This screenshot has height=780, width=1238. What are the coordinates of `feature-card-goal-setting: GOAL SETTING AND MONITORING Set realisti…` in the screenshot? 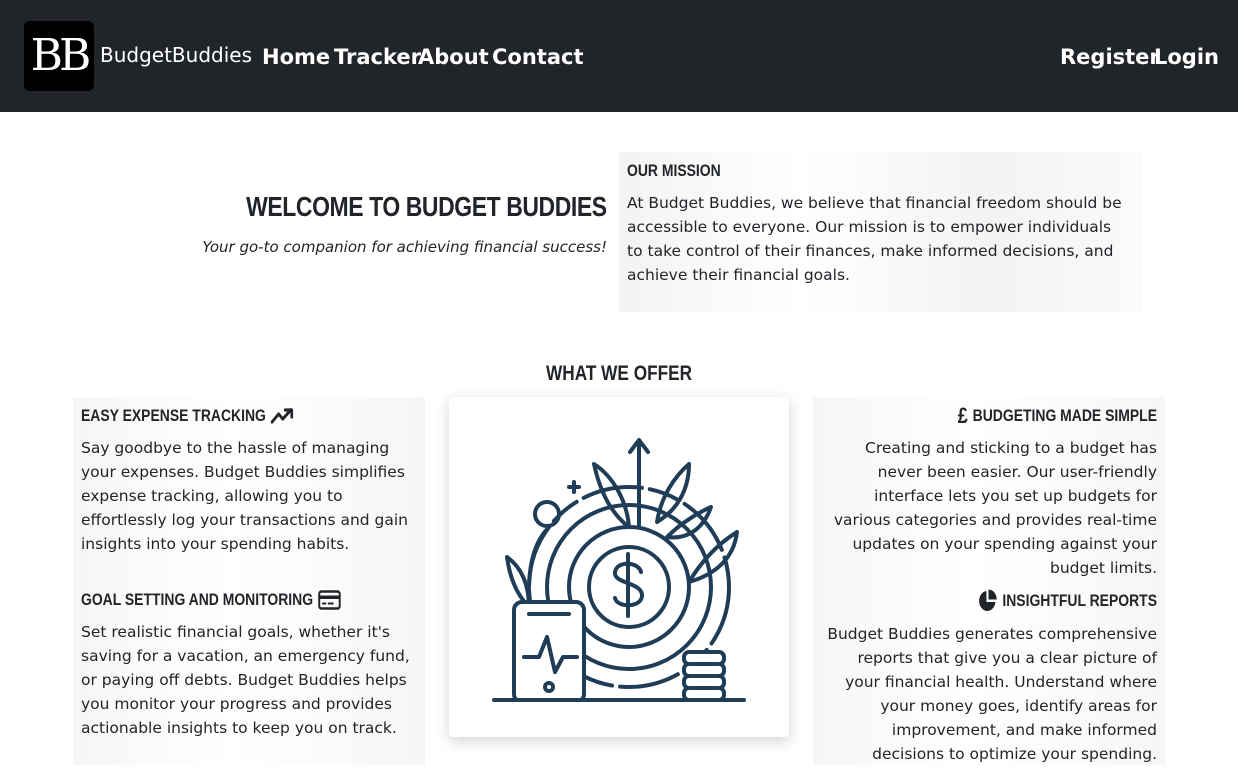 It's located at (249, 673).